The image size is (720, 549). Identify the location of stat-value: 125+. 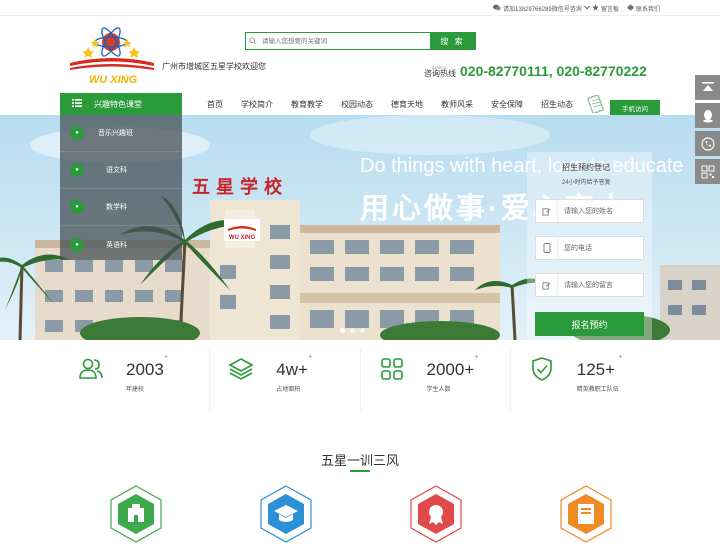
(596, 369).